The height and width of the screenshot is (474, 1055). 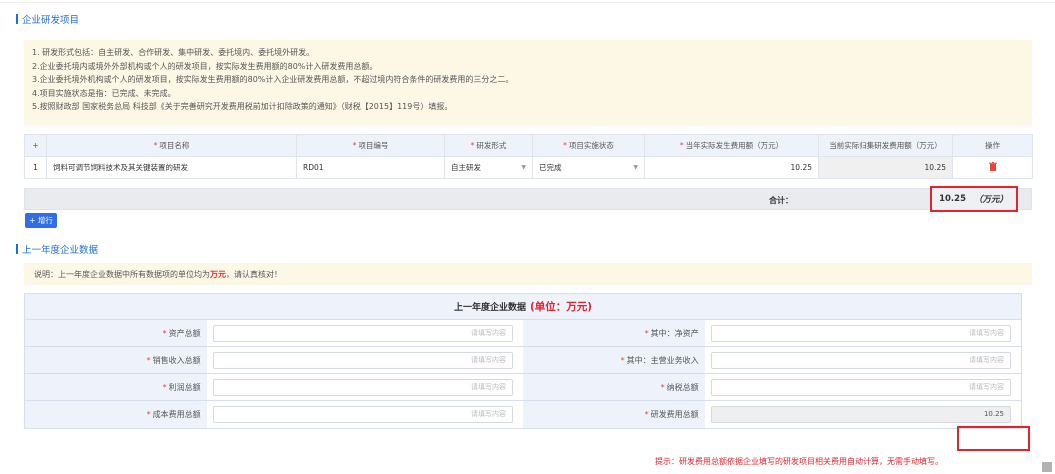 What do you see at coordinates (527, 2) in the screenshot?
I see `top-divider` at bounding box center [527, 2].